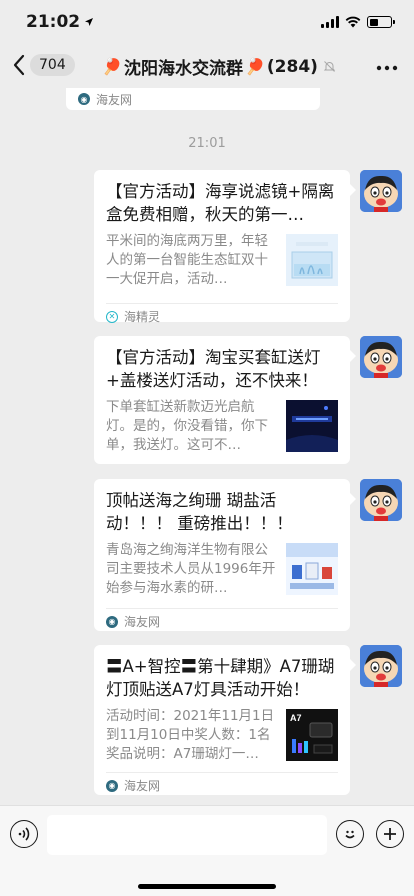  I want to click on message-timestamp: 21:01, so click(207, 143).